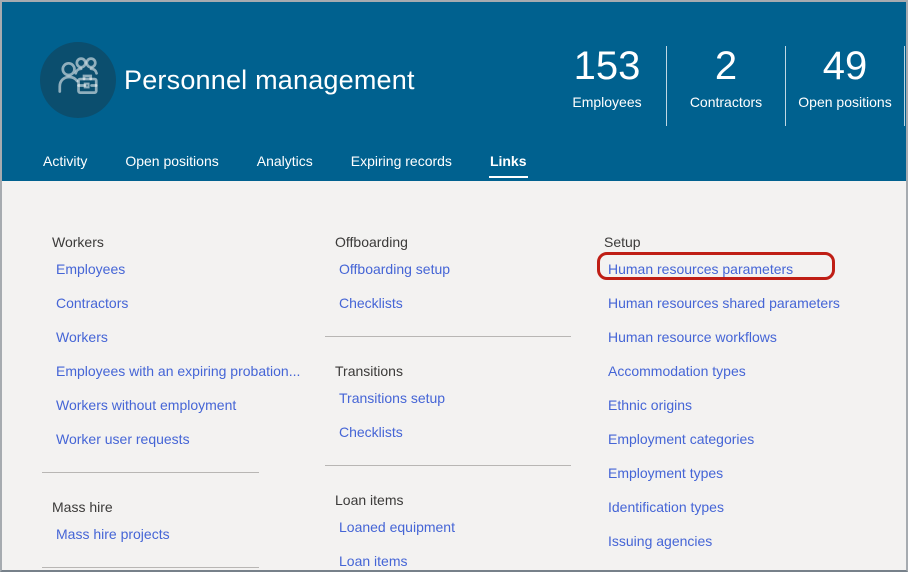 The image size is (908, 572). Describe the element at coordinates (369, 371) in the screenshot. I see `section-title: Transitions` at that location.